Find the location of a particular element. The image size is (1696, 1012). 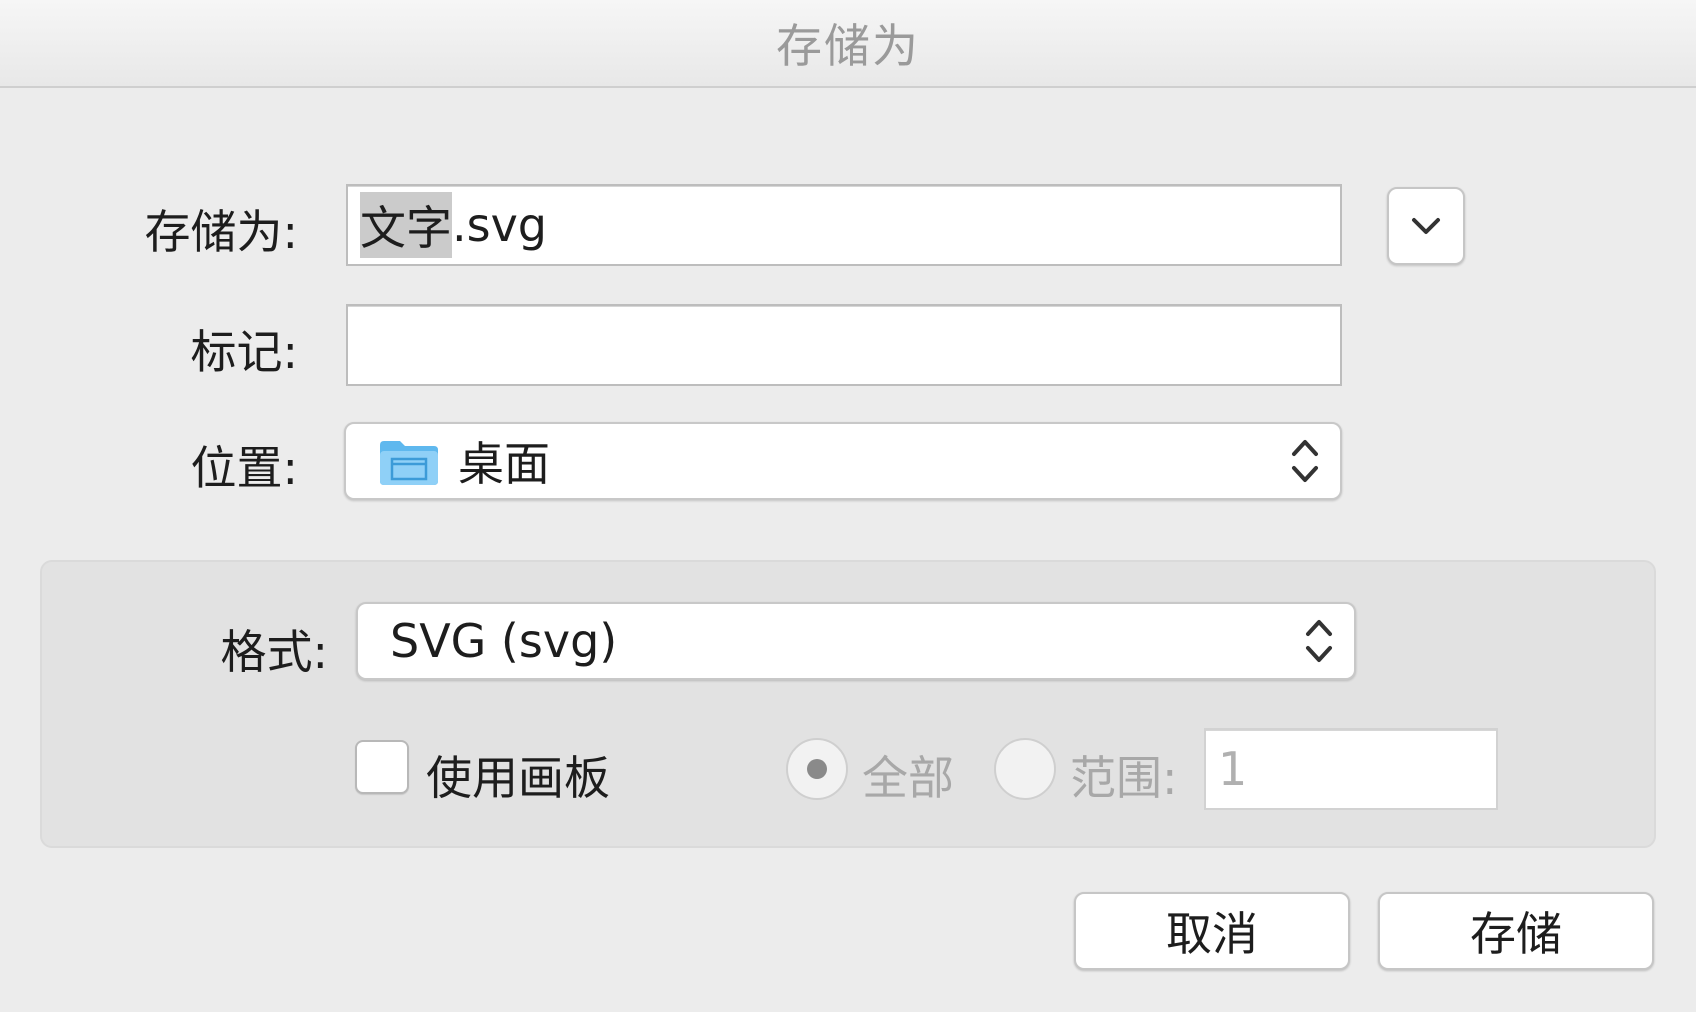

location-label: 位置: is located at coordinates (244, 468).